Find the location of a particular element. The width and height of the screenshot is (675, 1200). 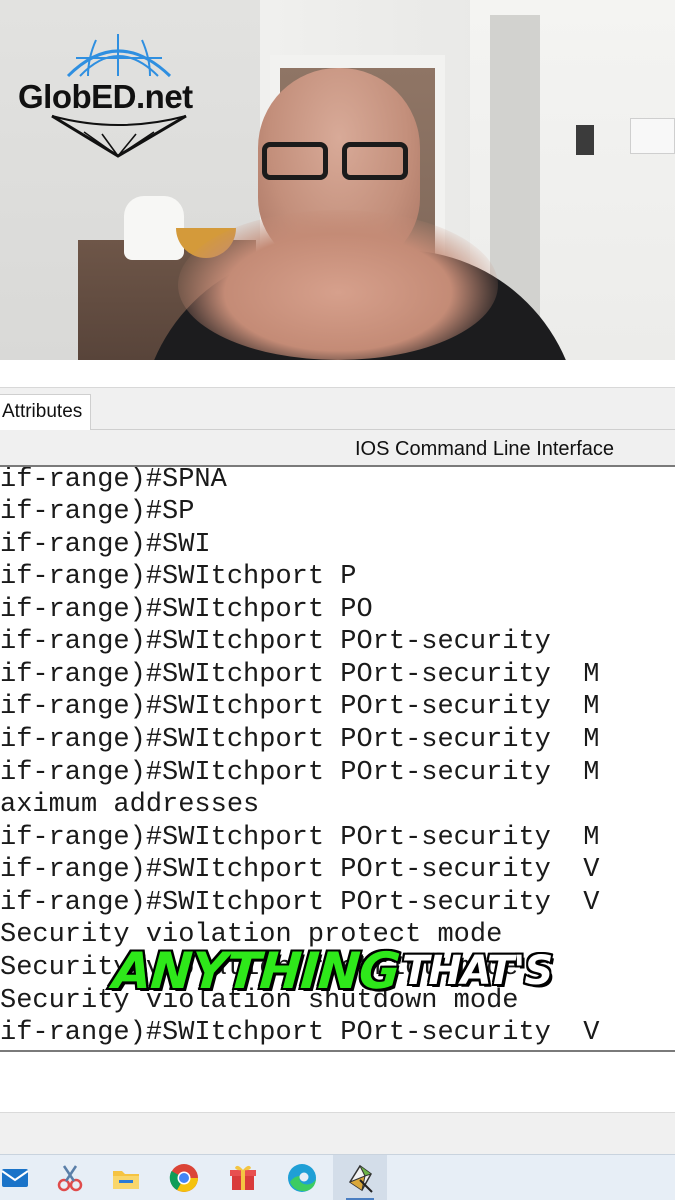

packet-tracer-icon is located at coordinates (360, 1178).